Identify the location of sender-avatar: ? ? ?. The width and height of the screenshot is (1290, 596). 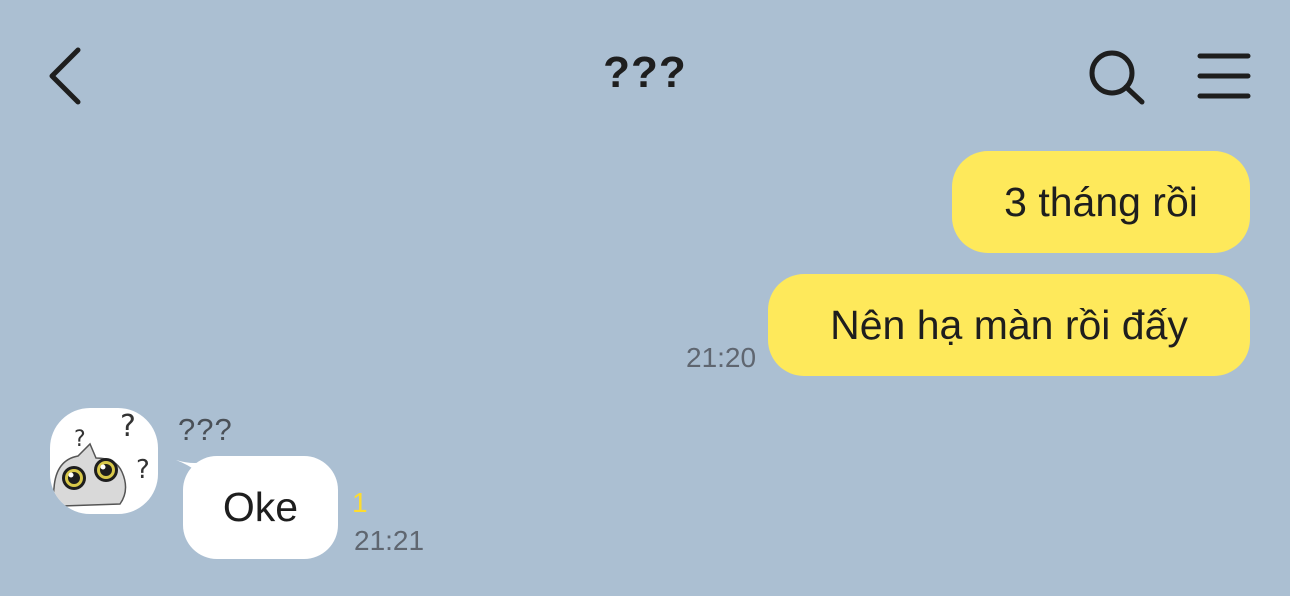
(104, 461).